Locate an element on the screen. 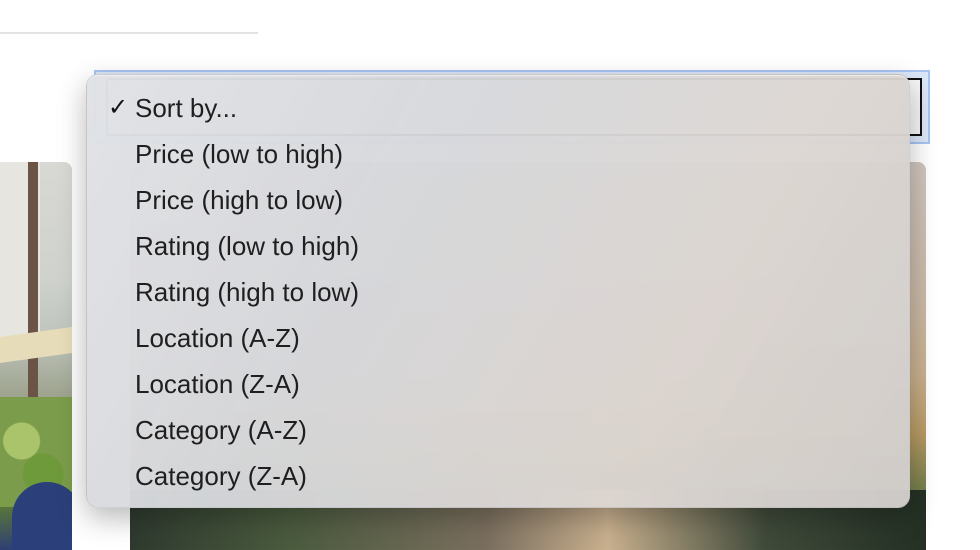  menu-item-price-high-low: Price (high to low) is located at coordinates (498, 200).